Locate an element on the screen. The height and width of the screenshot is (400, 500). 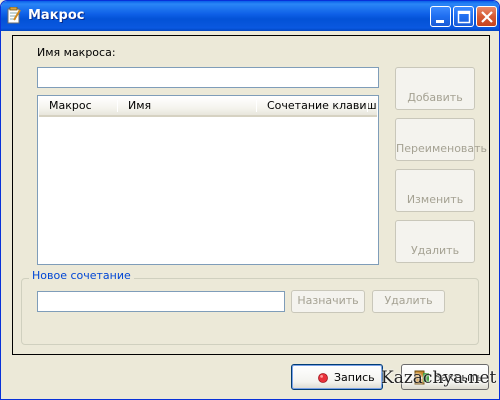
title-bar: Макрос is located at coordinates (250, 16).